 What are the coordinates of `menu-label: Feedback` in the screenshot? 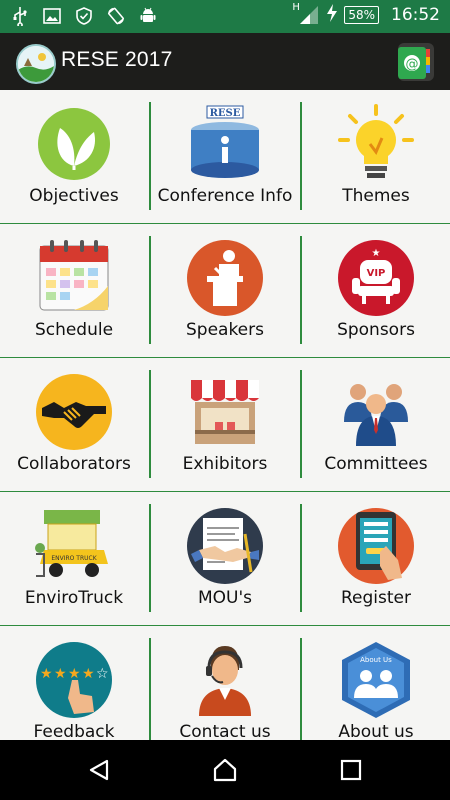 It's located at (74, 731).